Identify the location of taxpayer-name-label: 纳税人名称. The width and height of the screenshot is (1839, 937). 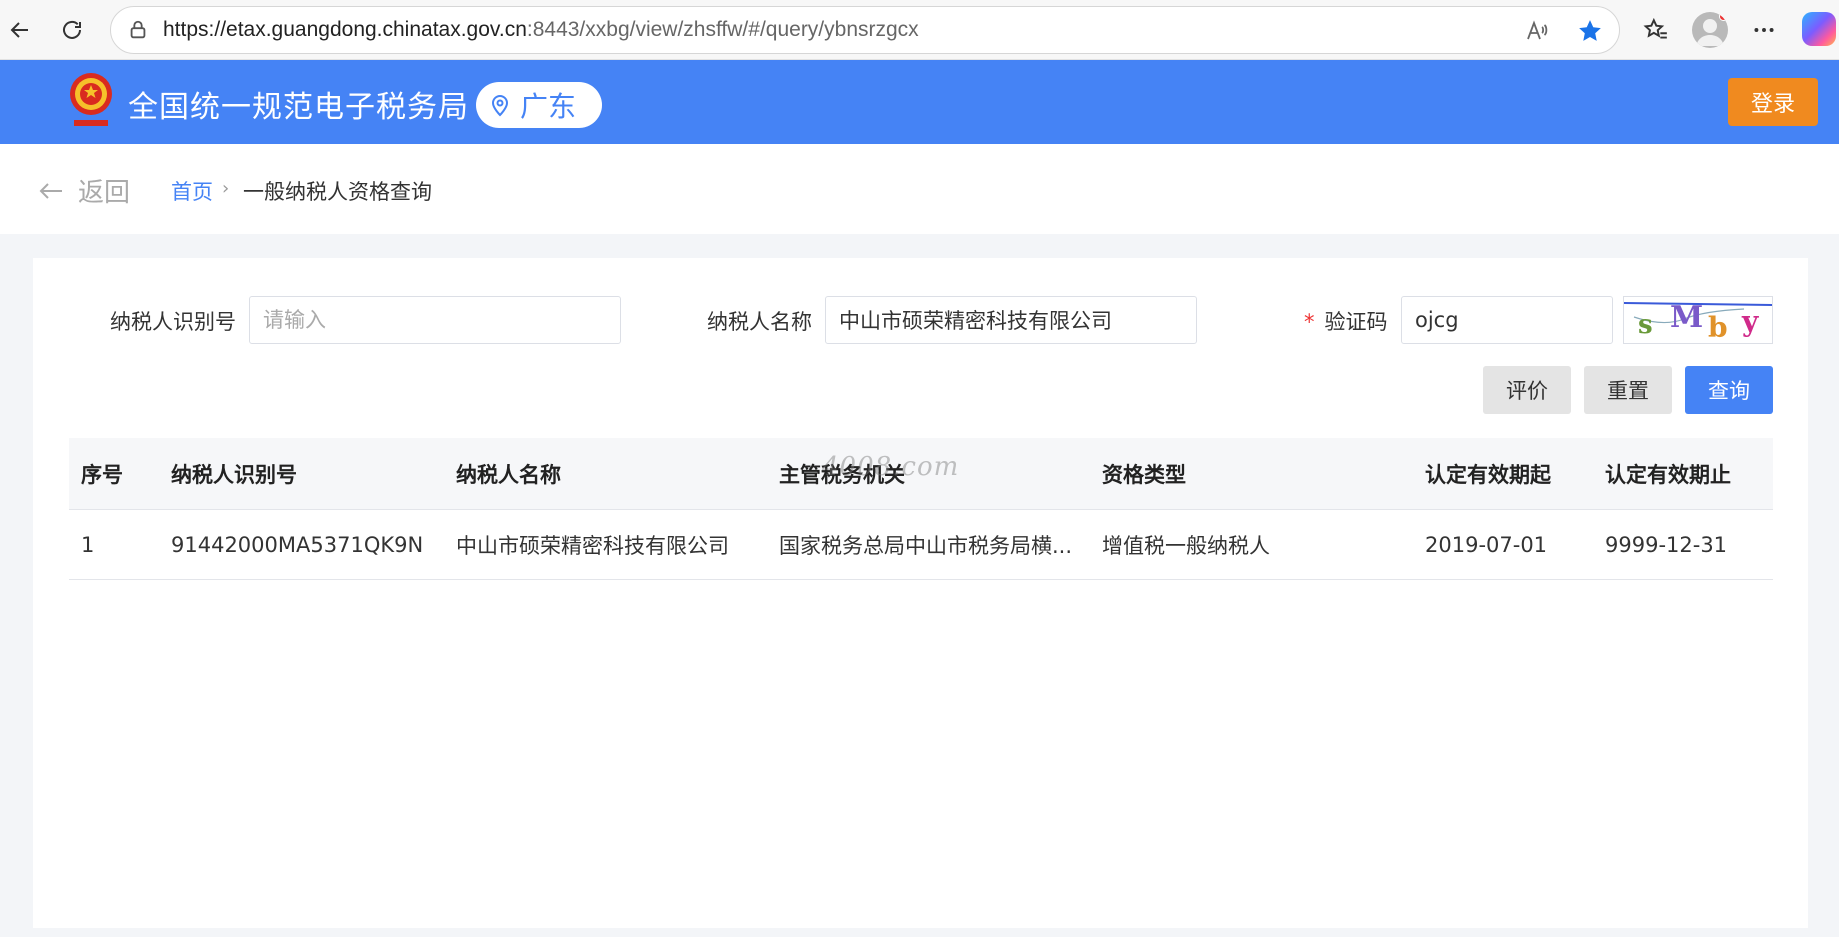
(759, 322).